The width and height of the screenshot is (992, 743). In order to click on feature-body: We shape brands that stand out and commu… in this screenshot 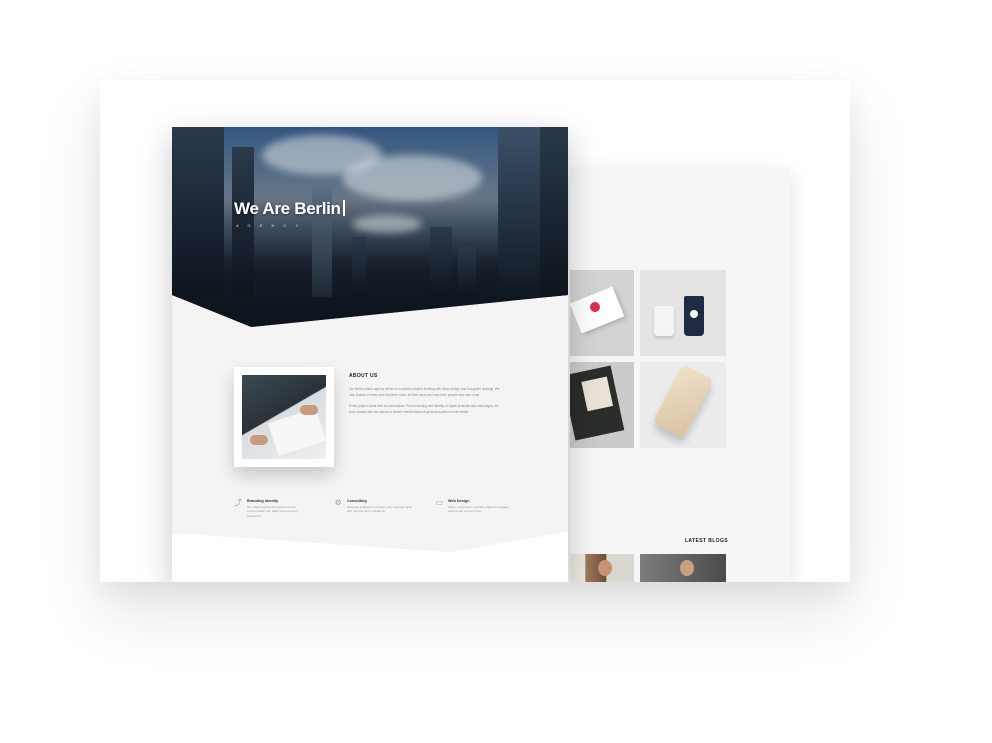, I will do `click(272, 511)`.